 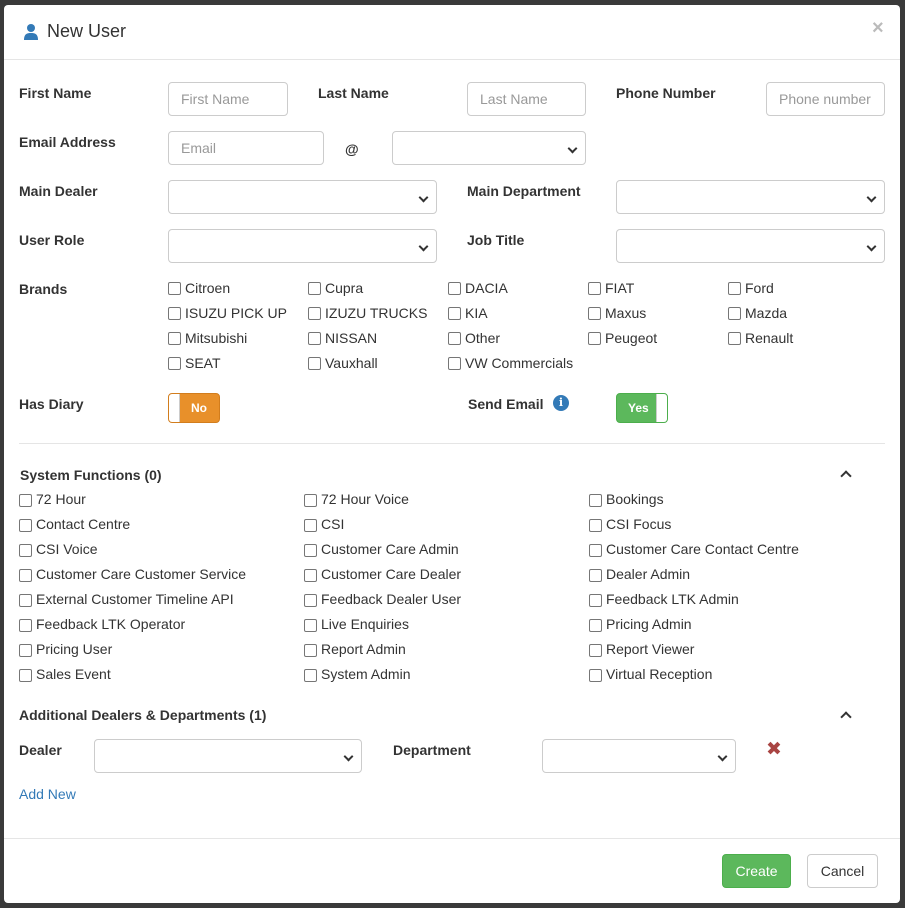 I want to click on system-function-checkbox-pricing-user: Pricing User, so click(x=65, y=649).